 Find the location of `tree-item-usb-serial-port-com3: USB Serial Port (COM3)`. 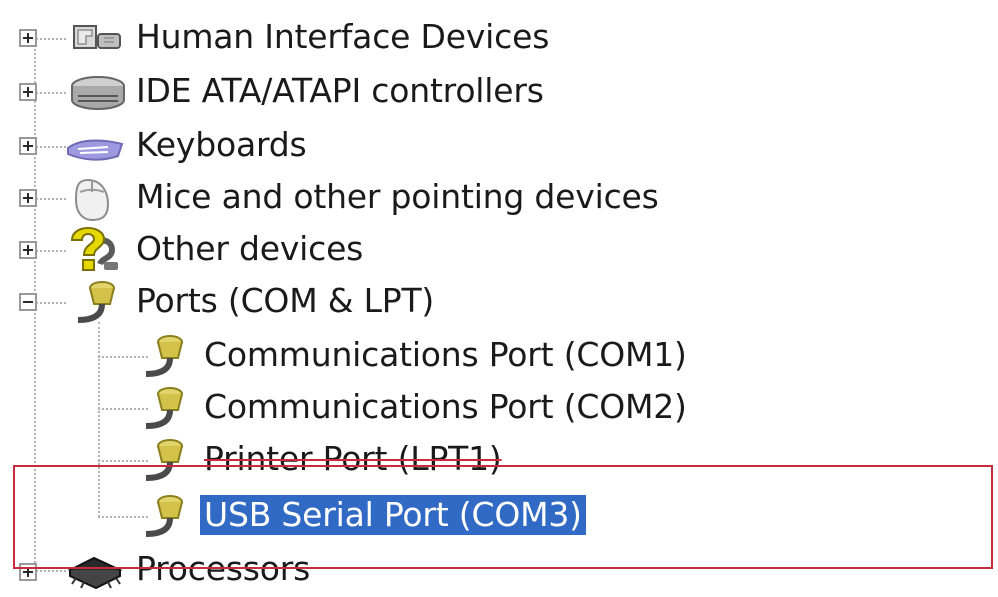

tree-item-usb-serial-port-com3: USB Serial Port (COM3) is located at coordinates (310, 516).